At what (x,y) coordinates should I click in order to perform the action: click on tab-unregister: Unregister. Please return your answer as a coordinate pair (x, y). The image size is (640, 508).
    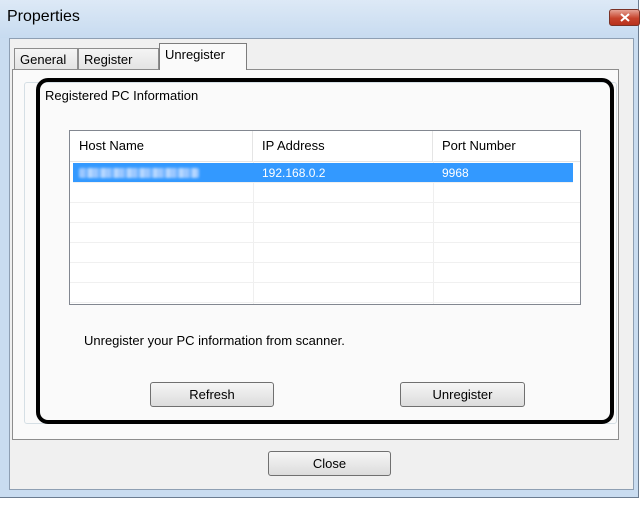
    Looking at the image, I should click on (203, 56).